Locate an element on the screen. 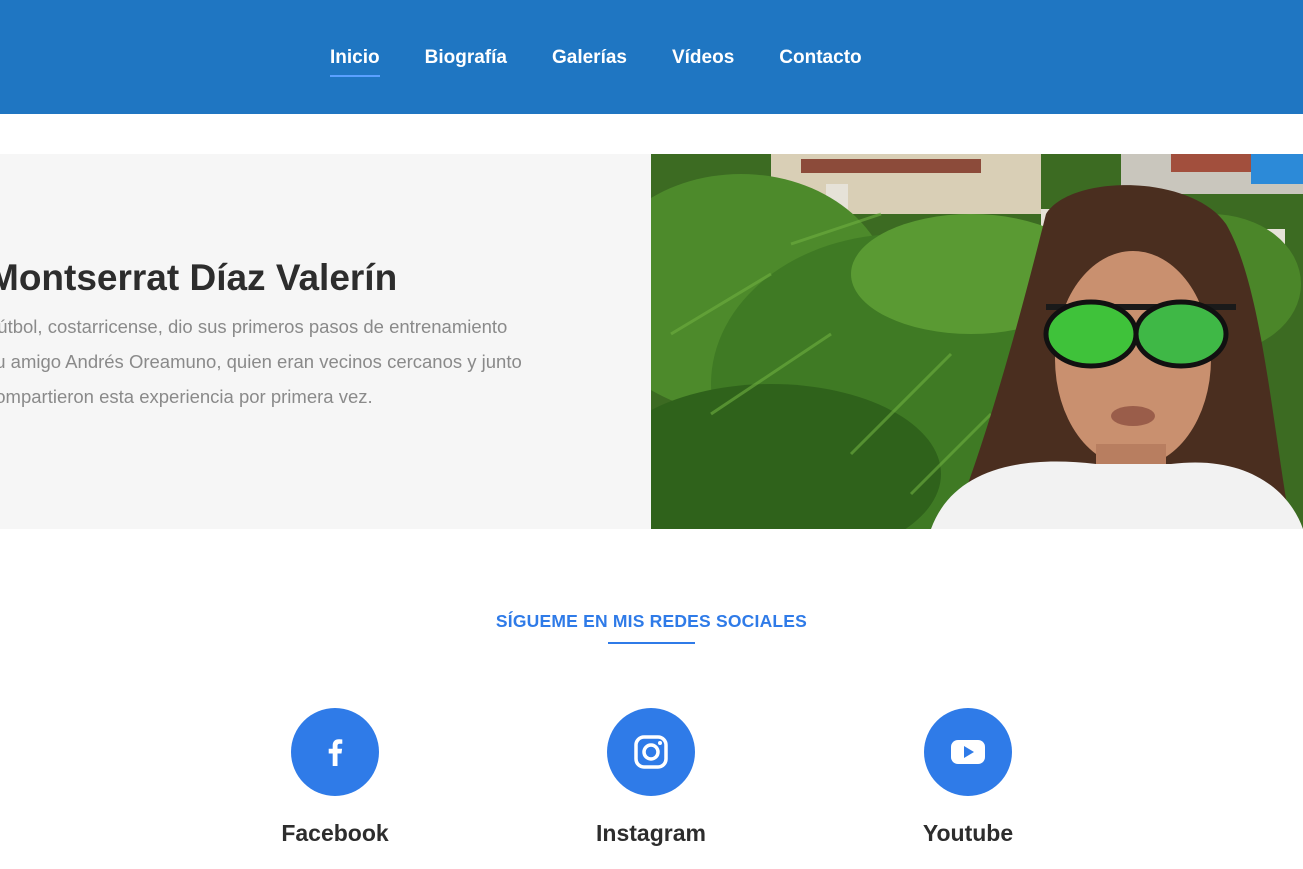 This screenshot has height=869, width=1303. nav-item-contacto: Contacto is located at coordinates (820, 57).